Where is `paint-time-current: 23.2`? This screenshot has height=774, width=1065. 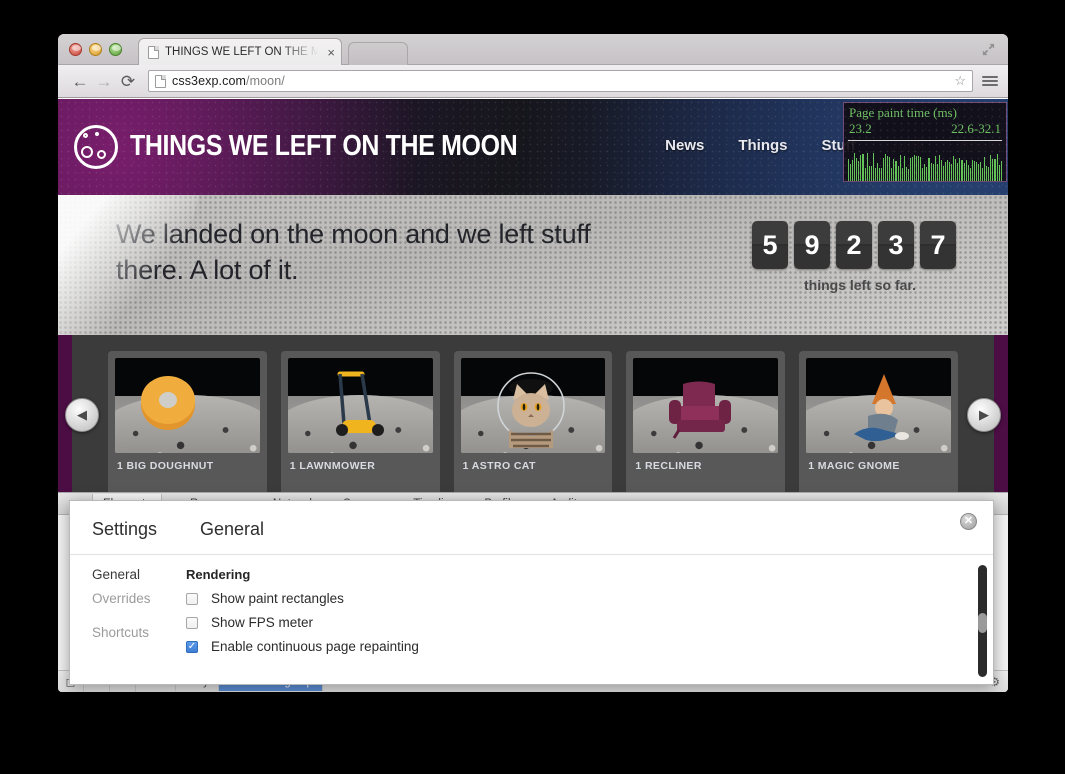
paint-time-current: 23.2 is located at coordinates (860, 128).